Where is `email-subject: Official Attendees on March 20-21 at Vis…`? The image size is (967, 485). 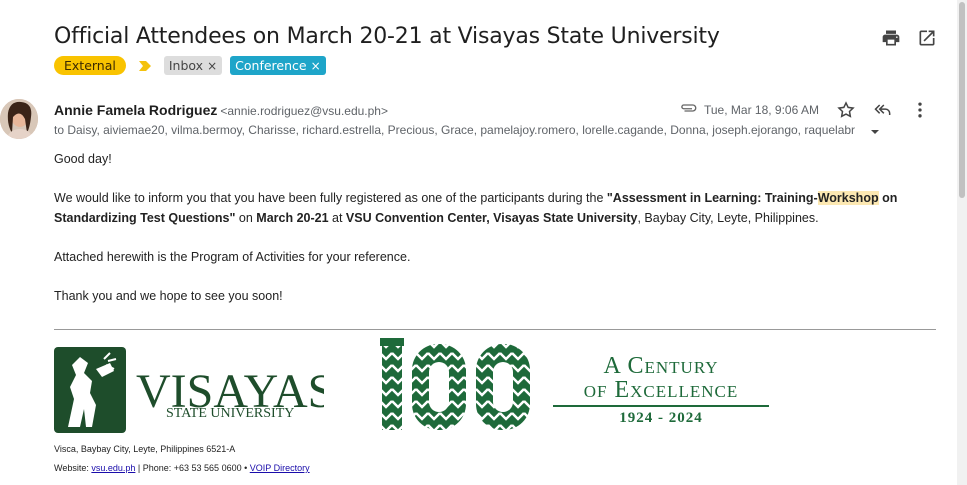 email-subject: Official Attendees on March 20-21 at Vis… is located at coordinates (387, 36).